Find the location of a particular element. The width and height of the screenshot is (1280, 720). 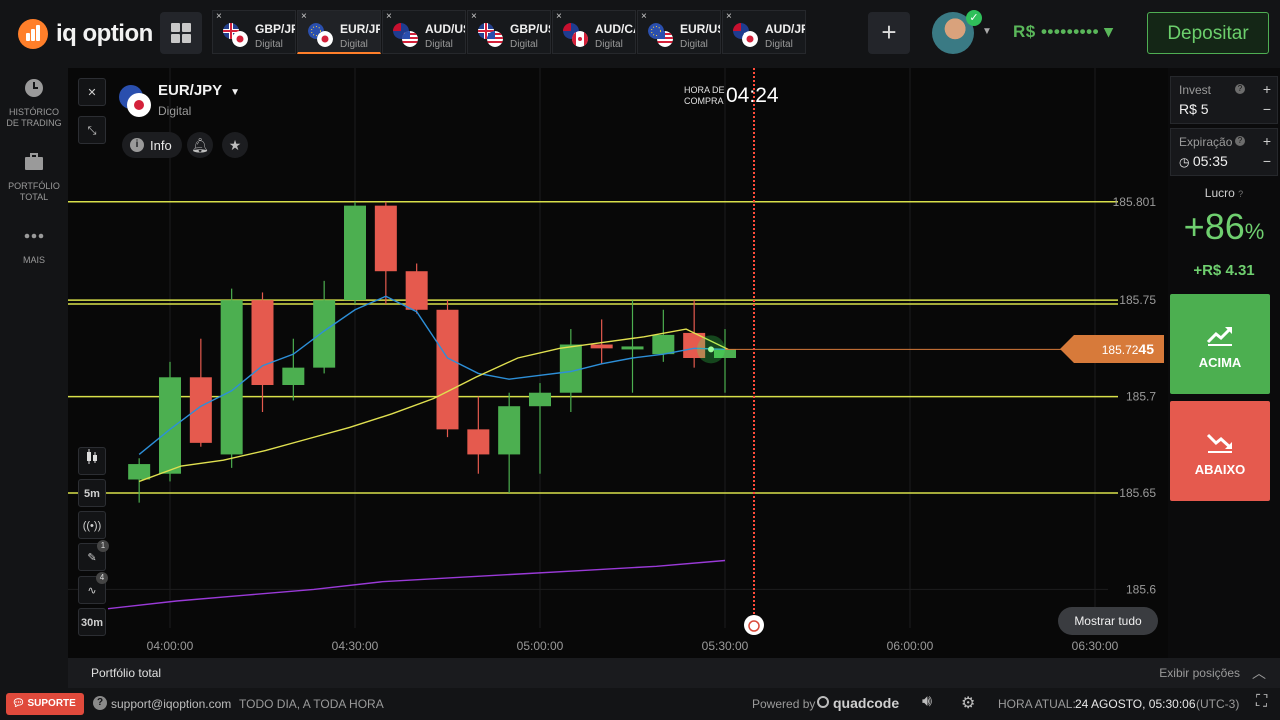

sidebar-item-more: MAIS is located at coordinates (34, 246).